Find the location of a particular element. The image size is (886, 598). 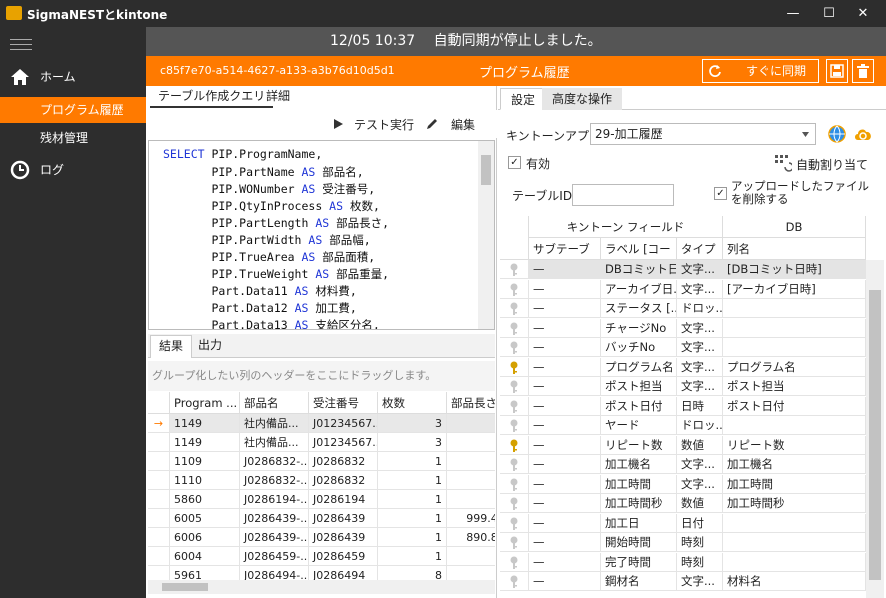

table-cell: 1109 is located at coordinates (205, 461).